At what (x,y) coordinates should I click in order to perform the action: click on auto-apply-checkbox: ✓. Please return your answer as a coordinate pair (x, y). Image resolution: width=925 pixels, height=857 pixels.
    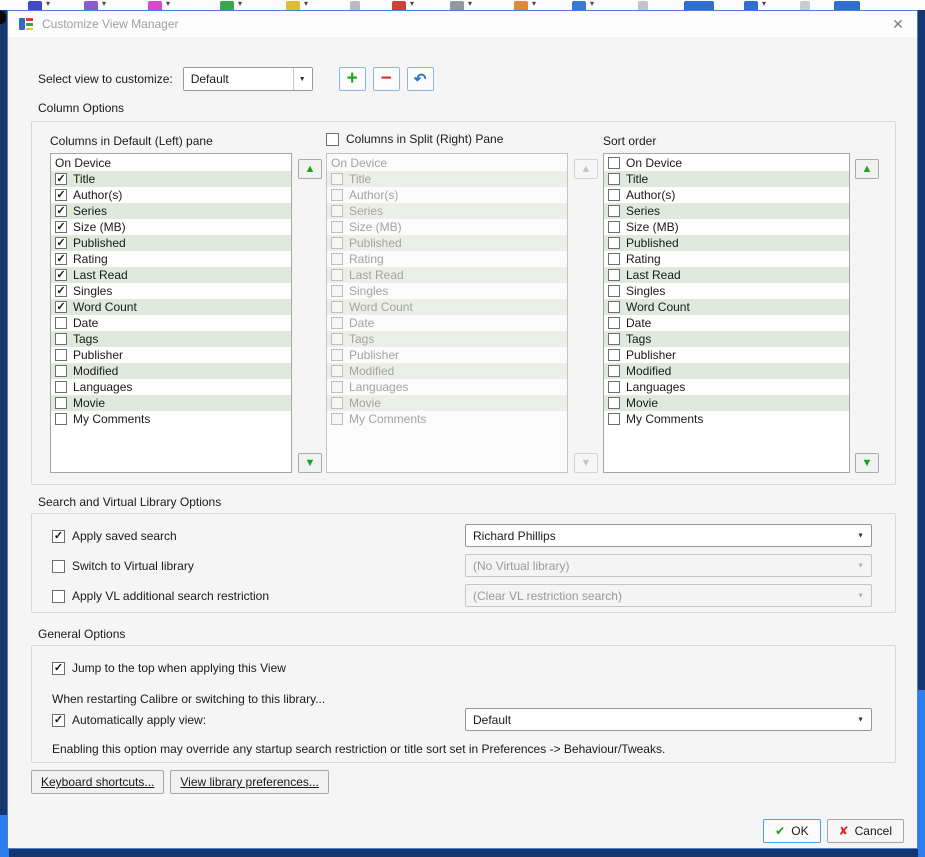
    Looking at the image, I should click on (58, 720).